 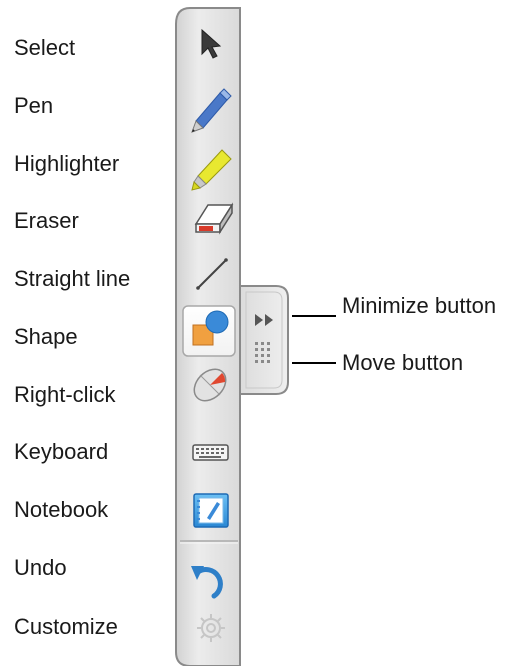 What do you see at coordinates (403, 362) in the screenshot?
I see `move-callout-label: Move button` at bounding box center [403, 362].